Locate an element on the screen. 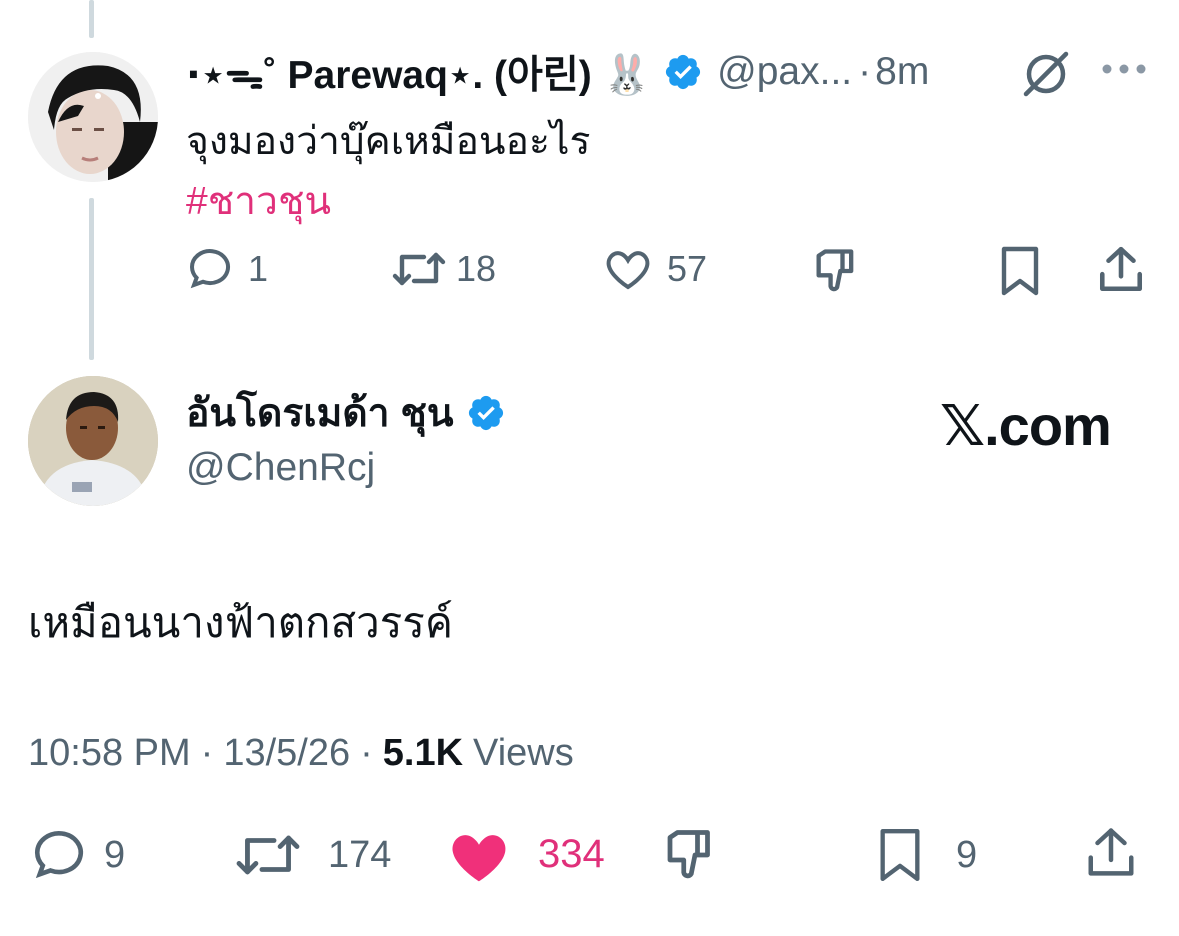 This screenshot has height=936, width=1179. parent-reply-button: 1 is located at coordinates (227, 269).